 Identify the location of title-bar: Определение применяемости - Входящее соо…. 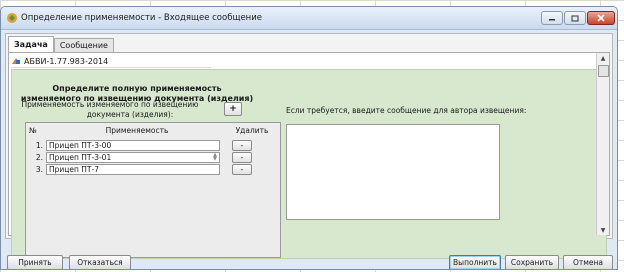
(309, 18).